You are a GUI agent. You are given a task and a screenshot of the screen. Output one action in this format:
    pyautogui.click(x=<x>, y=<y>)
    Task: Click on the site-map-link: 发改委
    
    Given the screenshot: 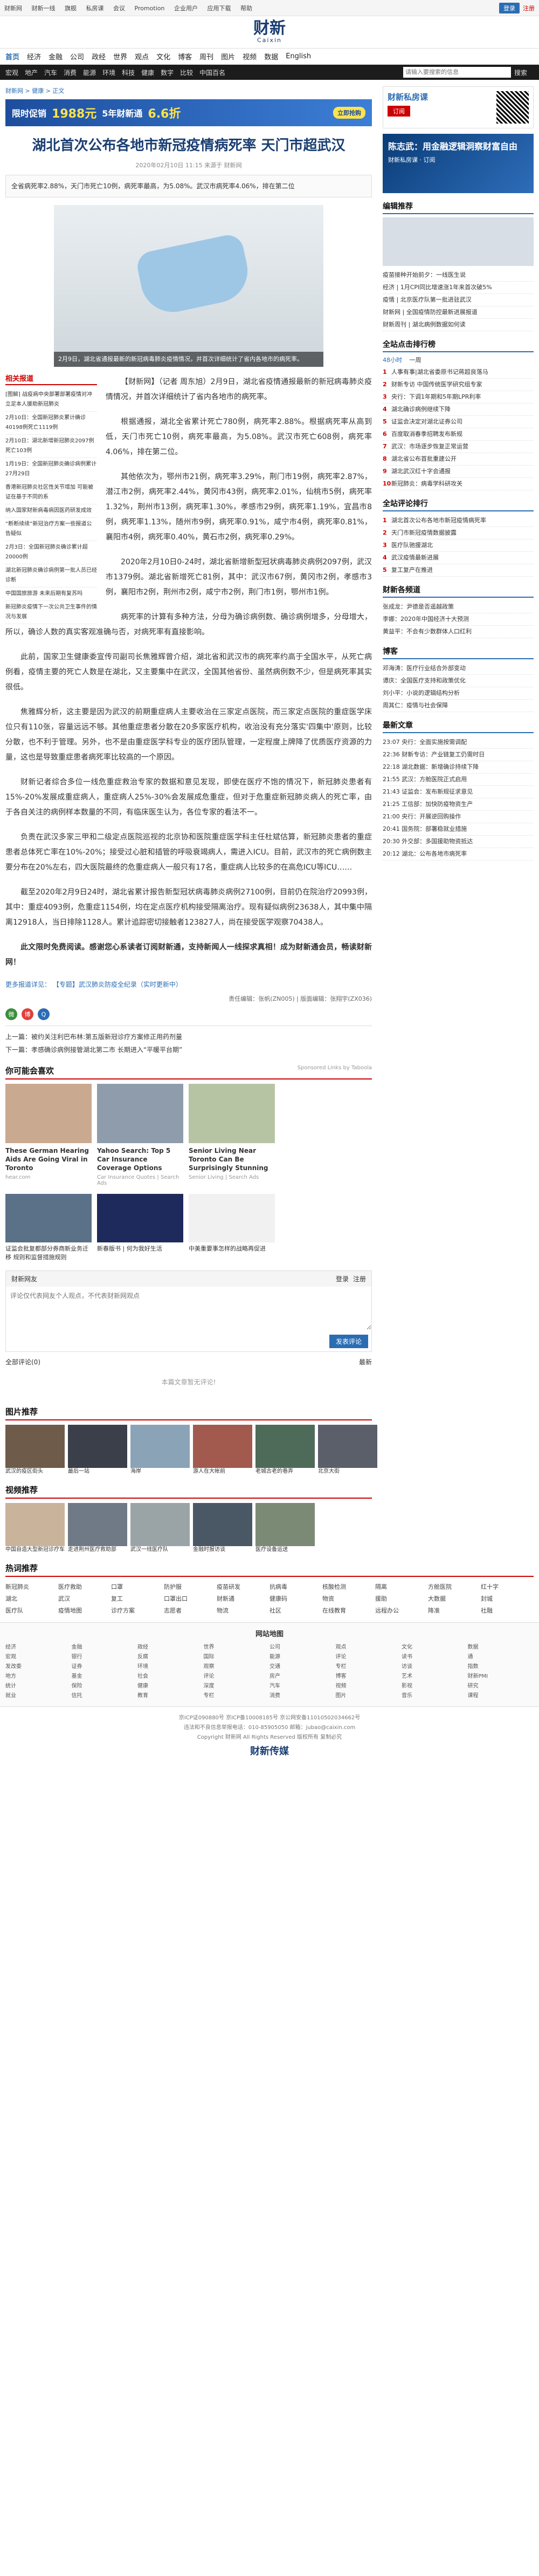 What is the action you would take?
    pyautogui.click(x=39, y=1667)
    